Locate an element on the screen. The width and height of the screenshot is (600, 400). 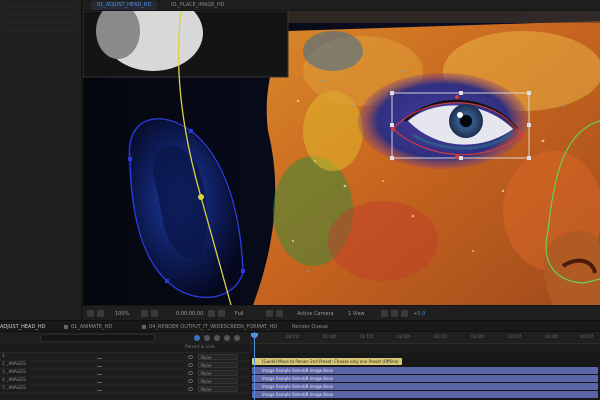
layer-row: 3 _IMAGES None is located at coordinates (125, 373).